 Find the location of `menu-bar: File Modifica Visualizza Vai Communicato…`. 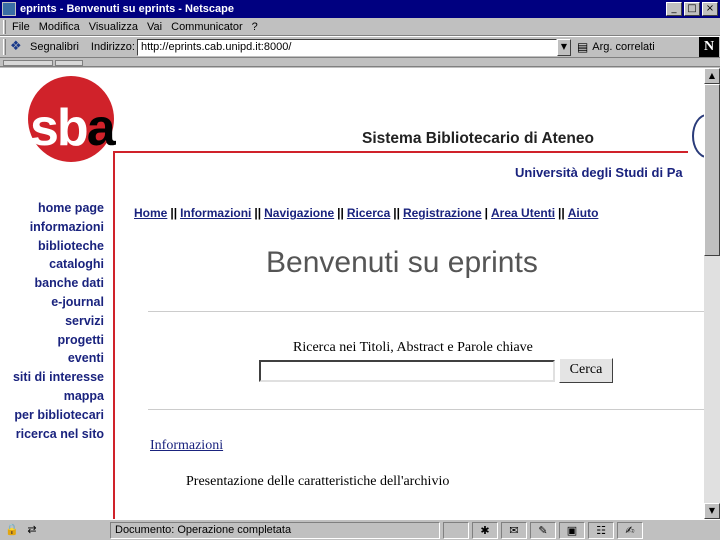

menu-bar: File Modifica Visualizza Vai Communicato… is located at coordinates (360, 27).